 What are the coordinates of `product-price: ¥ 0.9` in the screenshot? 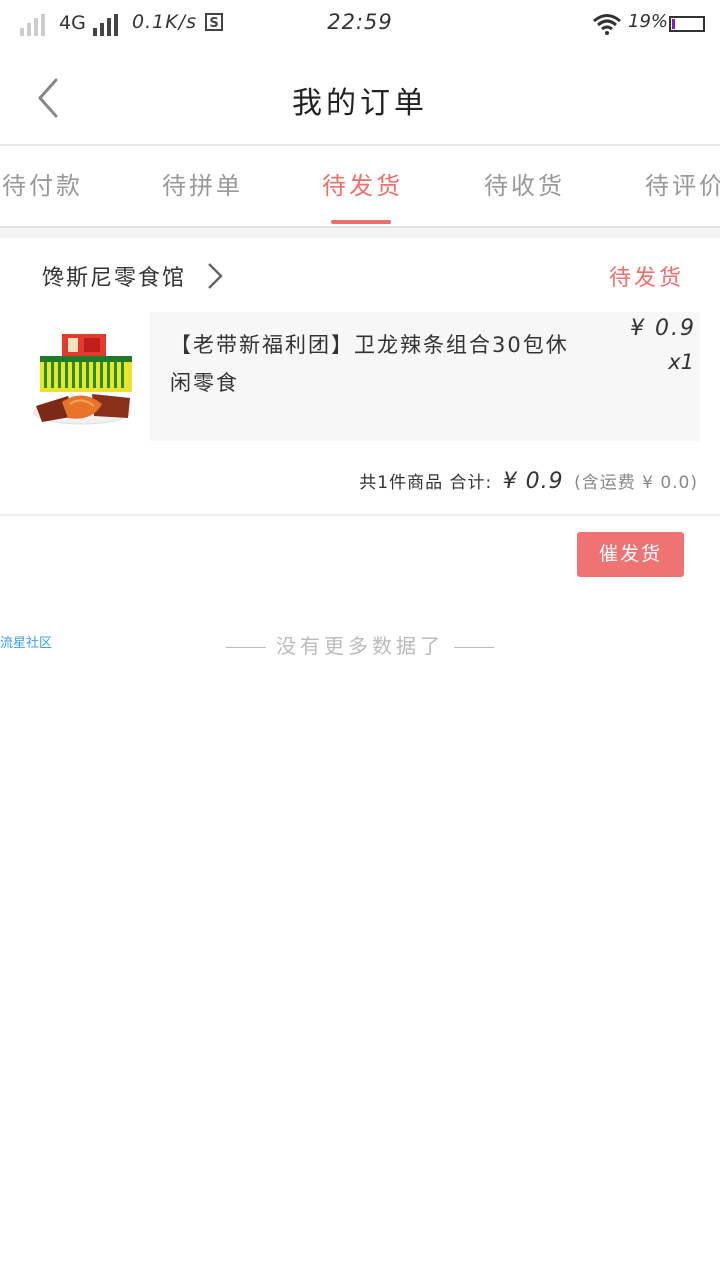 It's located at (663, 328).